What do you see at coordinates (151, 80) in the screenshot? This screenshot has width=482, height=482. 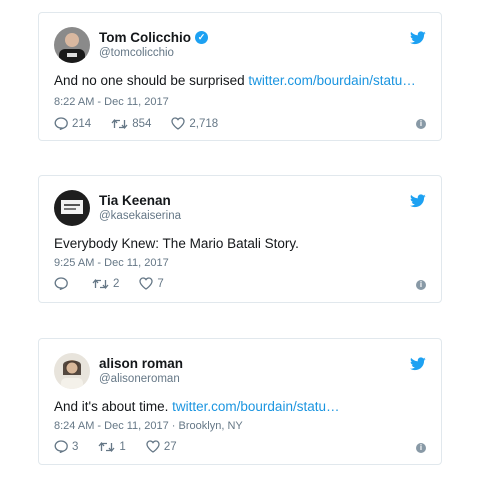 I see `tweet-text-body: And no one should be surprised` at bounding box center [151, 80].